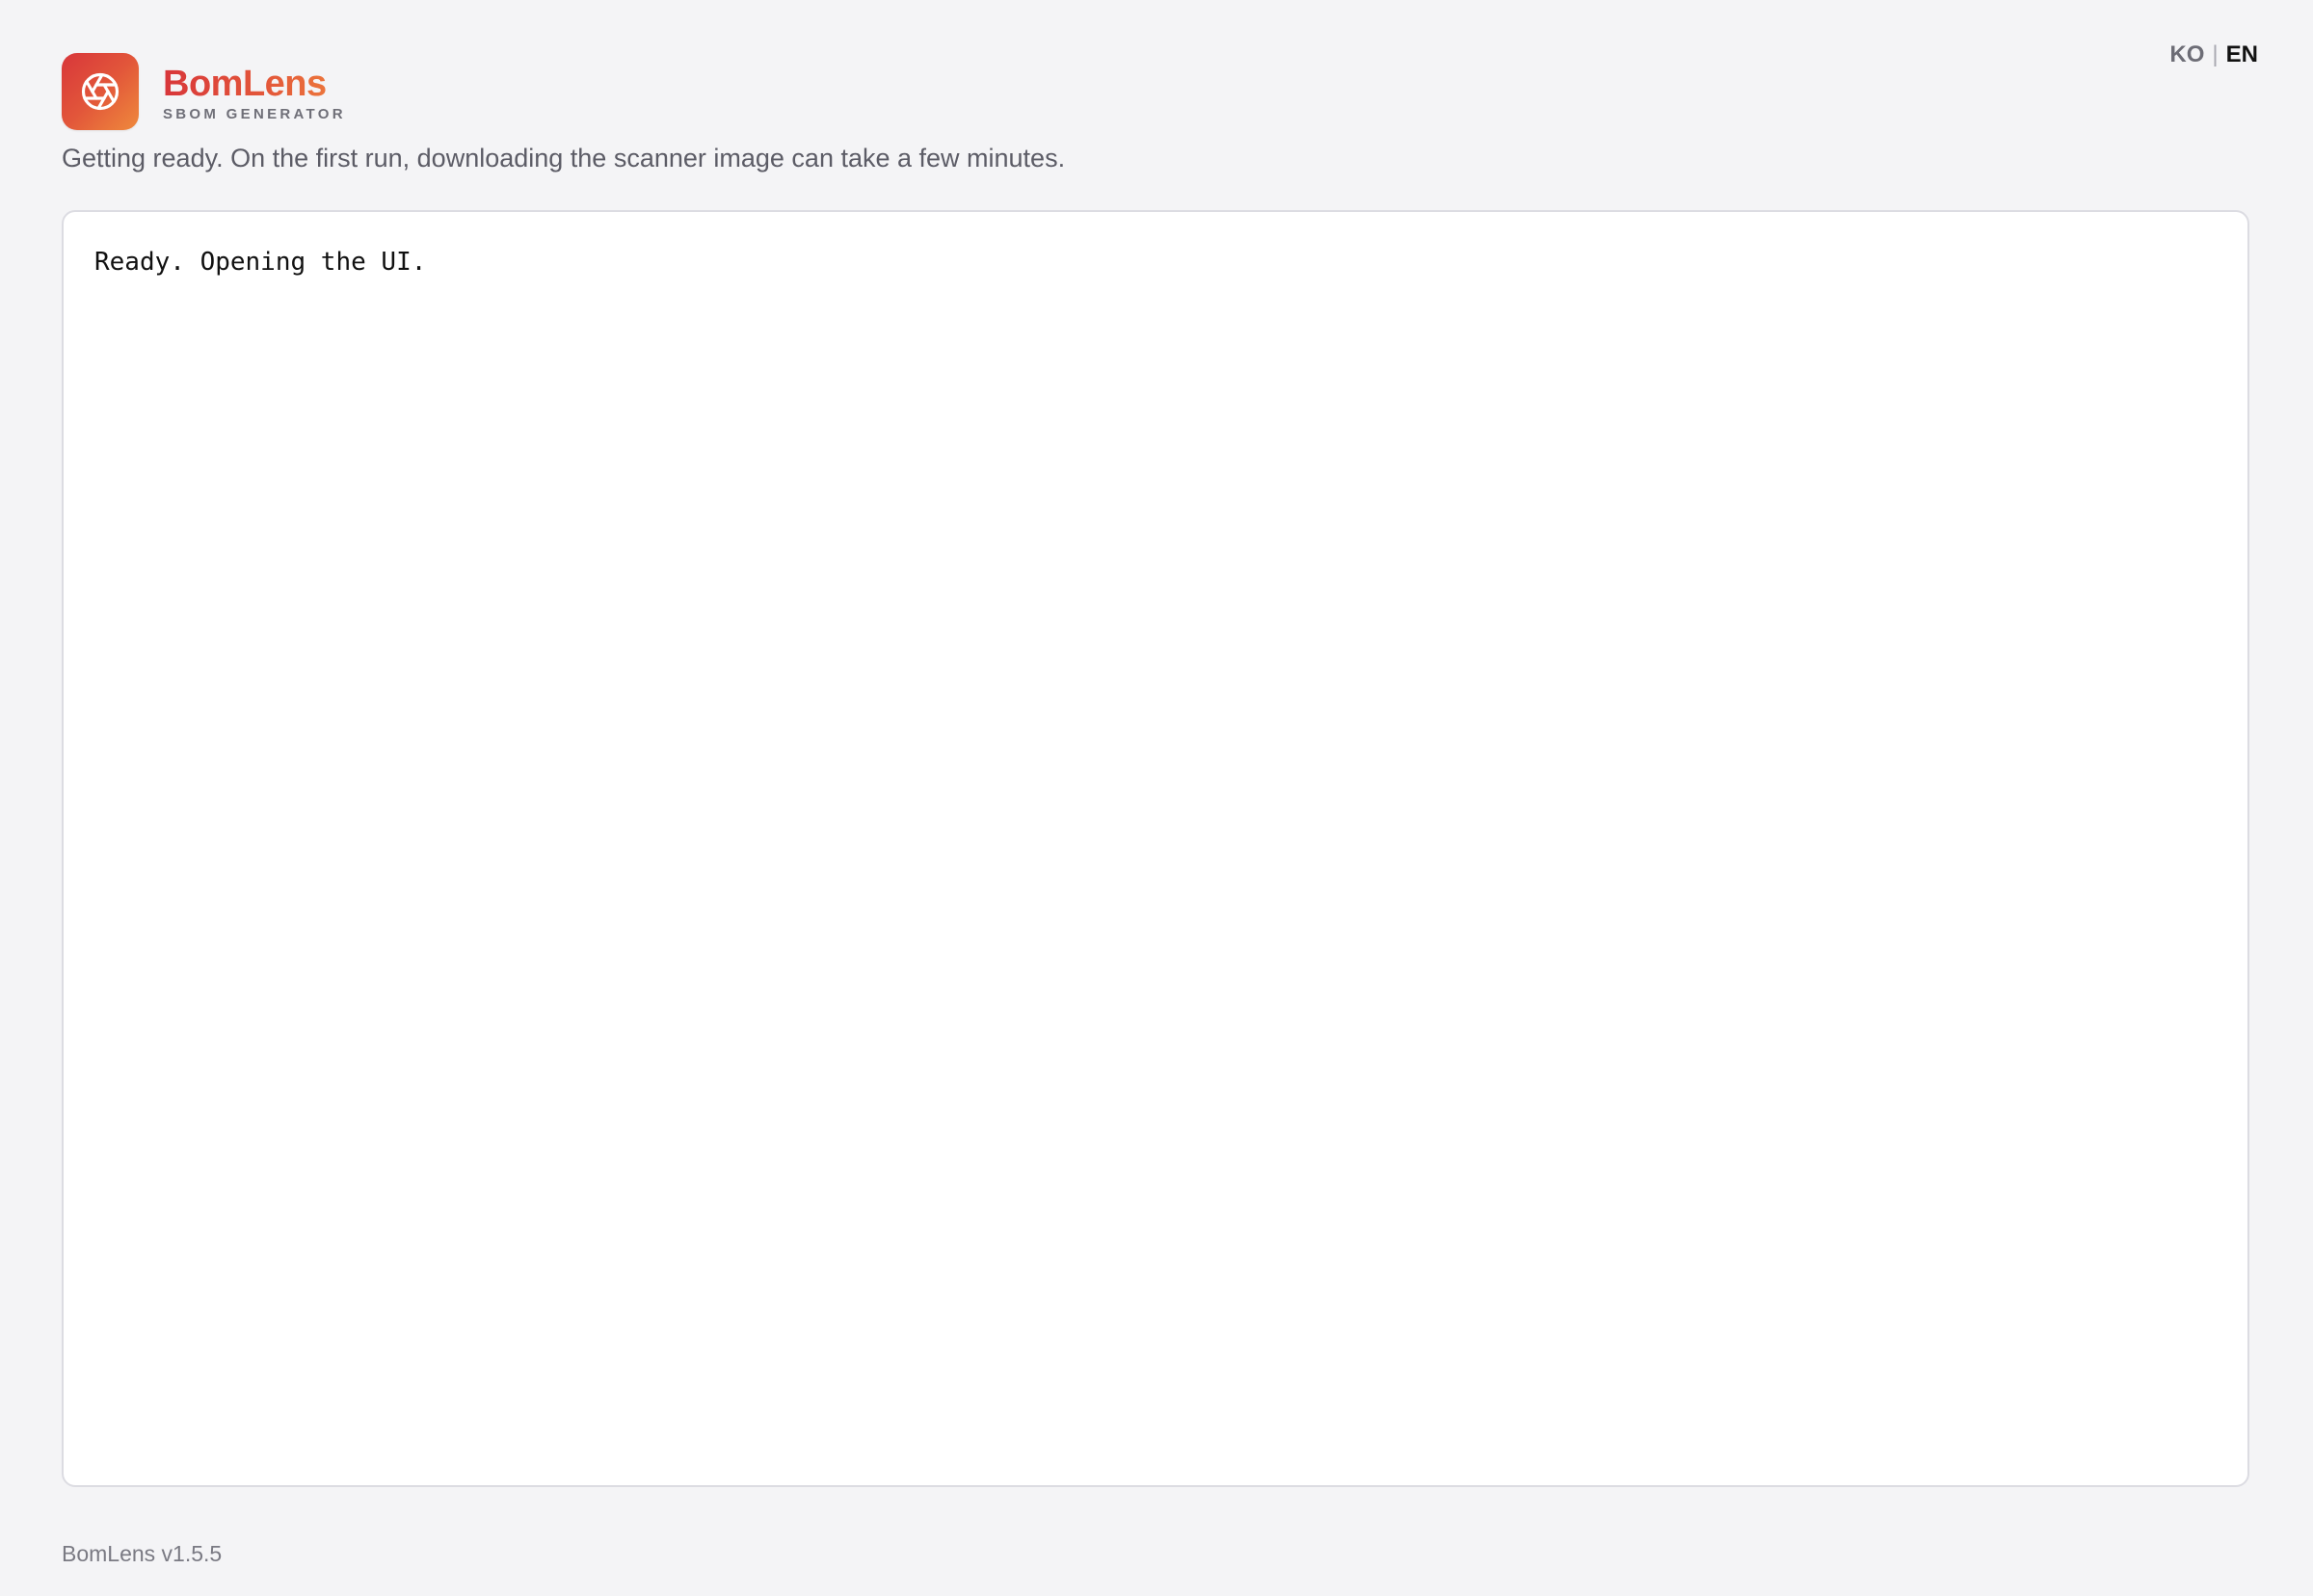  I want to click on version-footer: BomLens v1.5.5, so click(142, 1553).